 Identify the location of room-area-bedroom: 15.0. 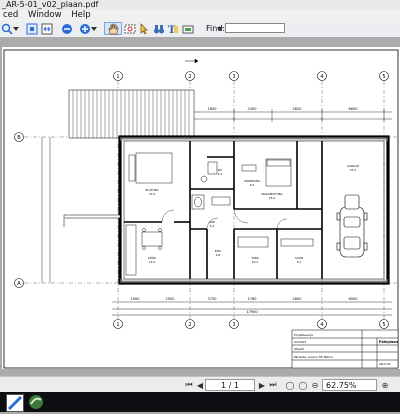
(272, 198).